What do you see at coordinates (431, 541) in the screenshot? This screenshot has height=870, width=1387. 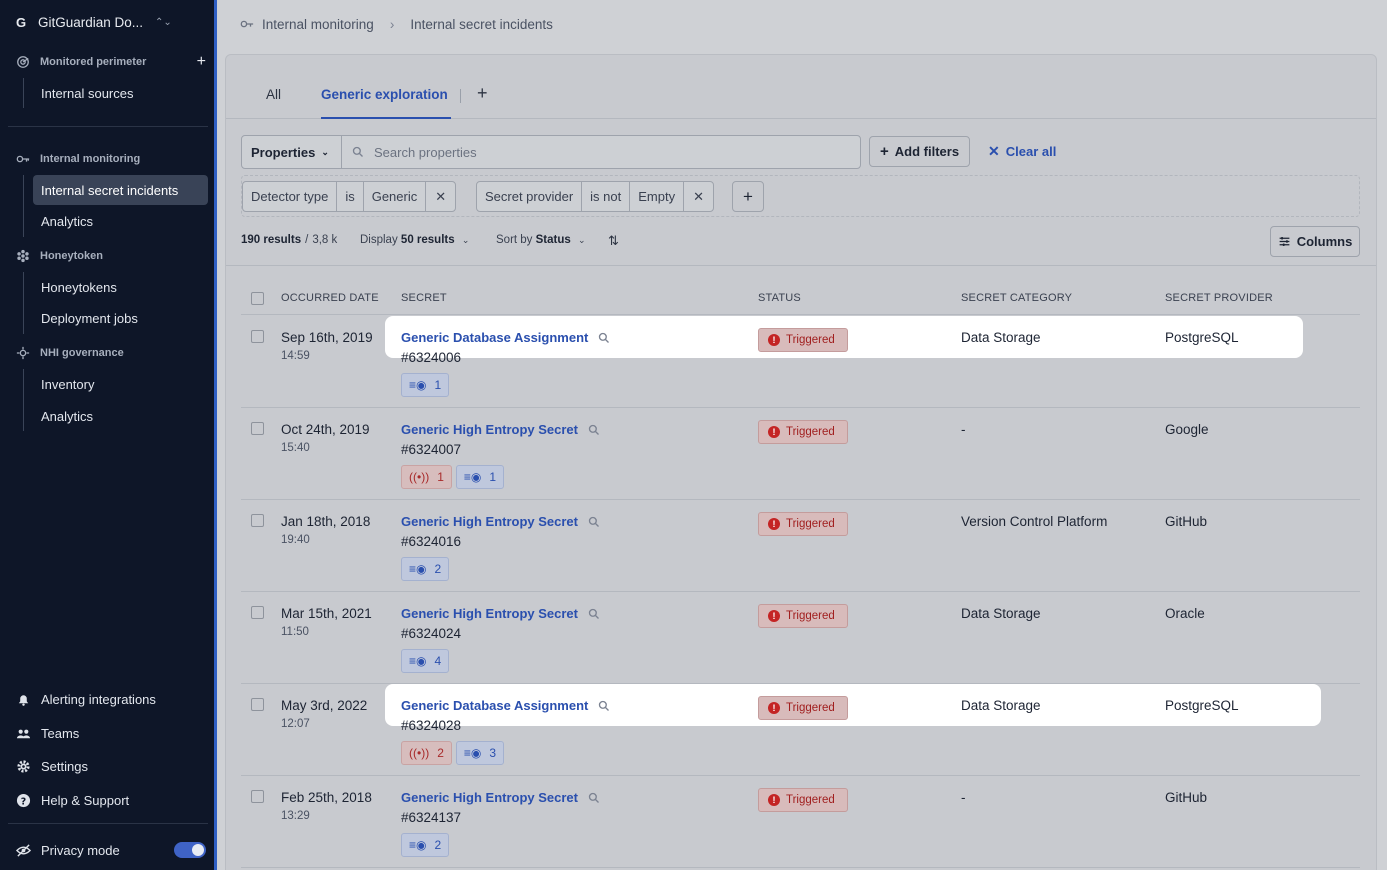 I see `incident-id: #6324016` at bounding box center [431, 541].